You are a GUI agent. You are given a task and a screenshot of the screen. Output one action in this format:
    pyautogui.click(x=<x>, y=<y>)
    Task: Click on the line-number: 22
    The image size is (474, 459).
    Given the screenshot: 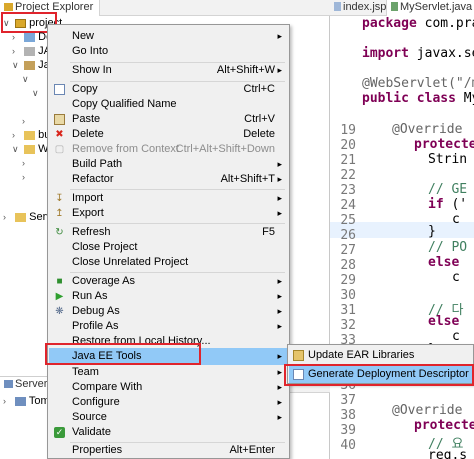 What is the action you would take?
    pyautogui.click(x=348, y=175)
    